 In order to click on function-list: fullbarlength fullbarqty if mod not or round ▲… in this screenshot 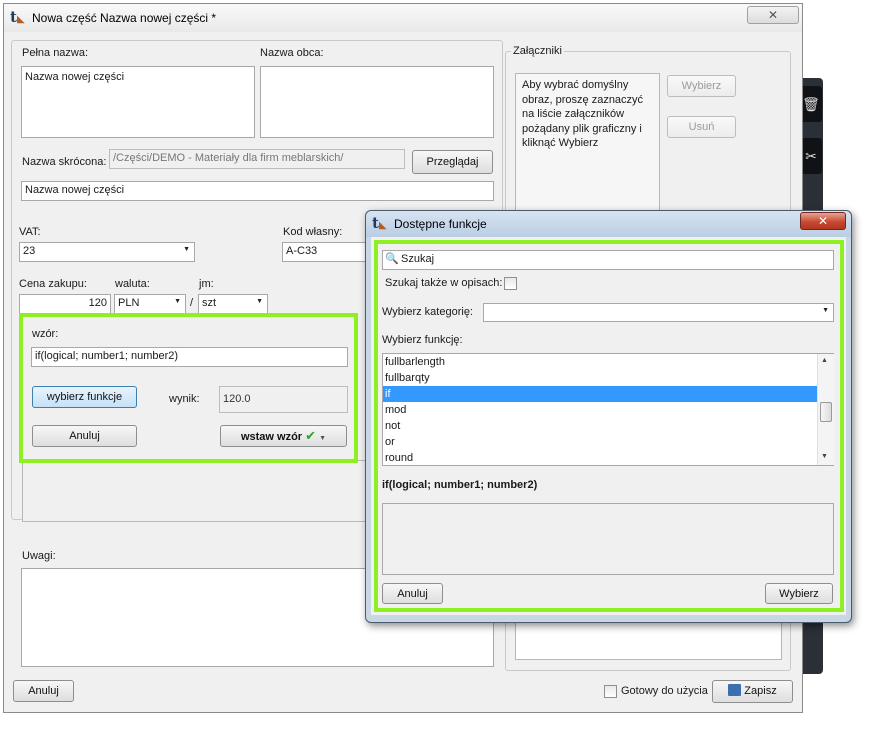, I will do `click(608, 409)`.